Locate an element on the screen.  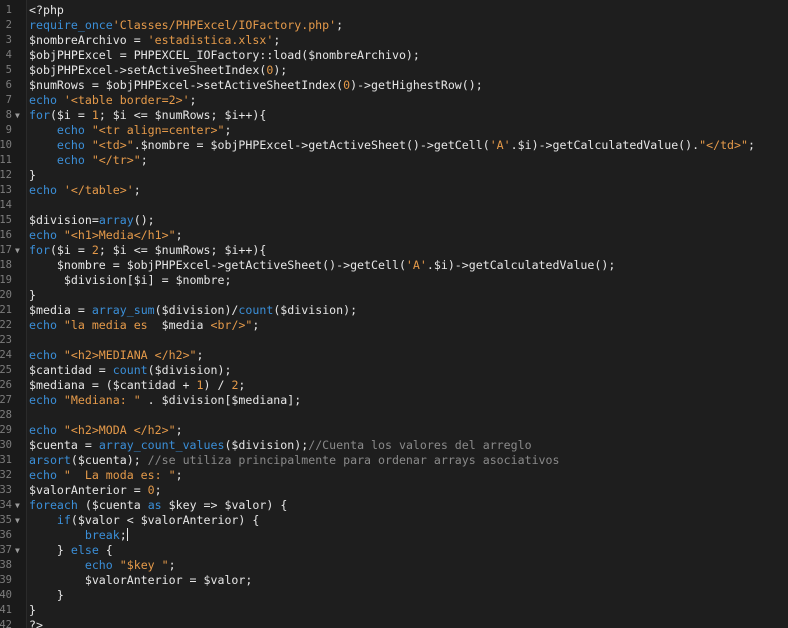
code-line: 12} is located at coordinates (394, 175).